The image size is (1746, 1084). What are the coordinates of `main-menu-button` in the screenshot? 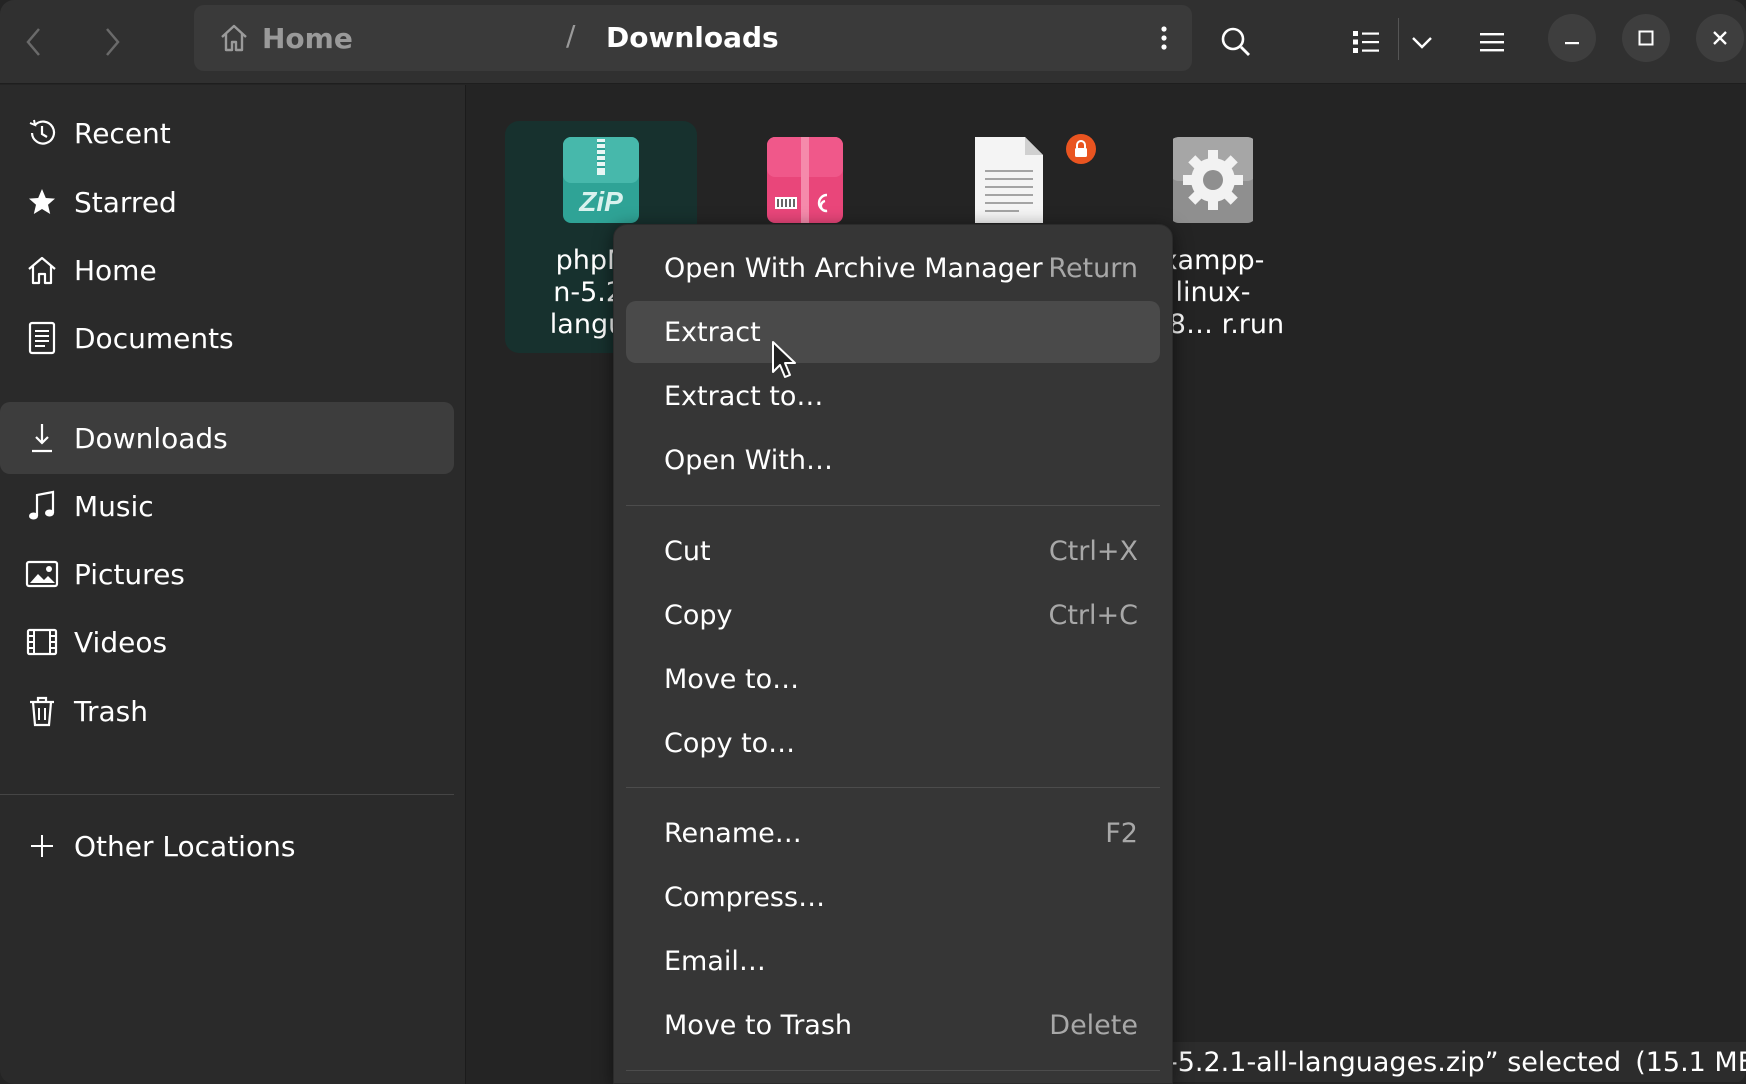 It's located at (1492, 42).